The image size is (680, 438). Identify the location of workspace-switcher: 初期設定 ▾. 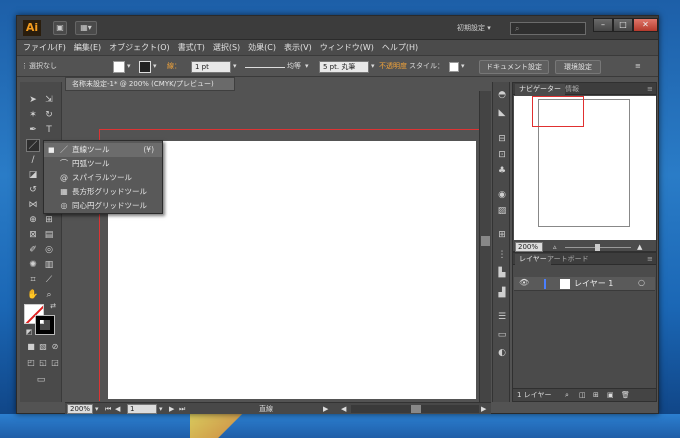
(474, 28).